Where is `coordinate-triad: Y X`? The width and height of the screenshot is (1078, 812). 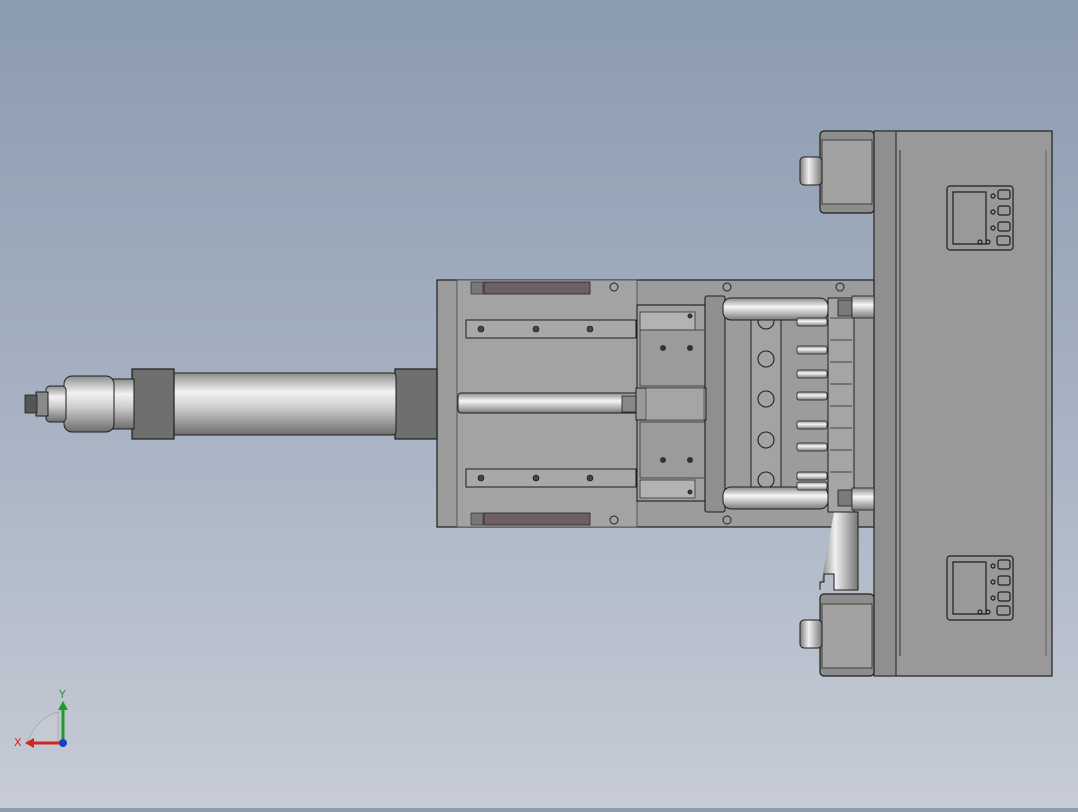 coordinate-triad: Y X is located at coordinates (44, 719).